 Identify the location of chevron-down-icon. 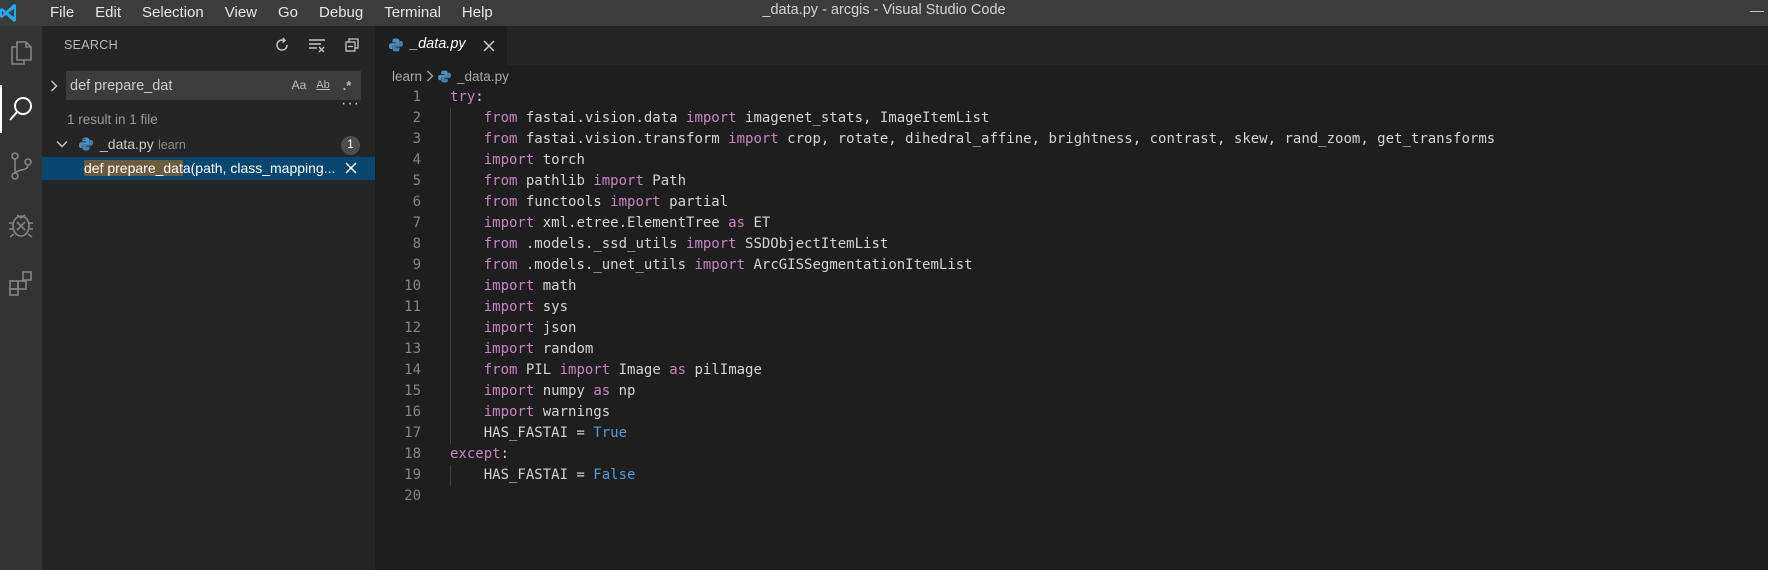
(62, 146).